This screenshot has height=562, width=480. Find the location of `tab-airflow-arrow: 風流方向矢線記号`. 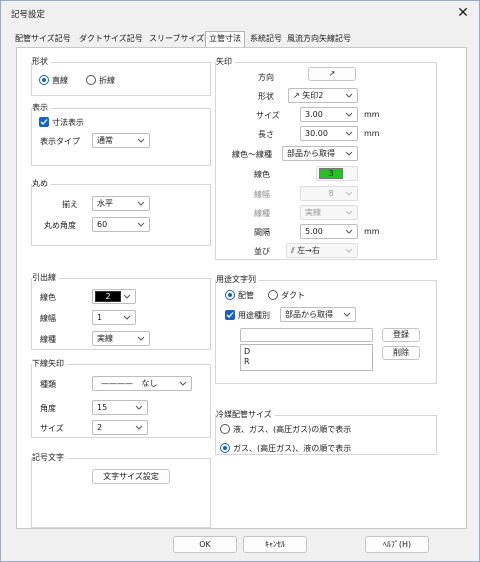

tab-airflow-arrow: 風流方向矢線記号 is located at coordinates (319, 38).